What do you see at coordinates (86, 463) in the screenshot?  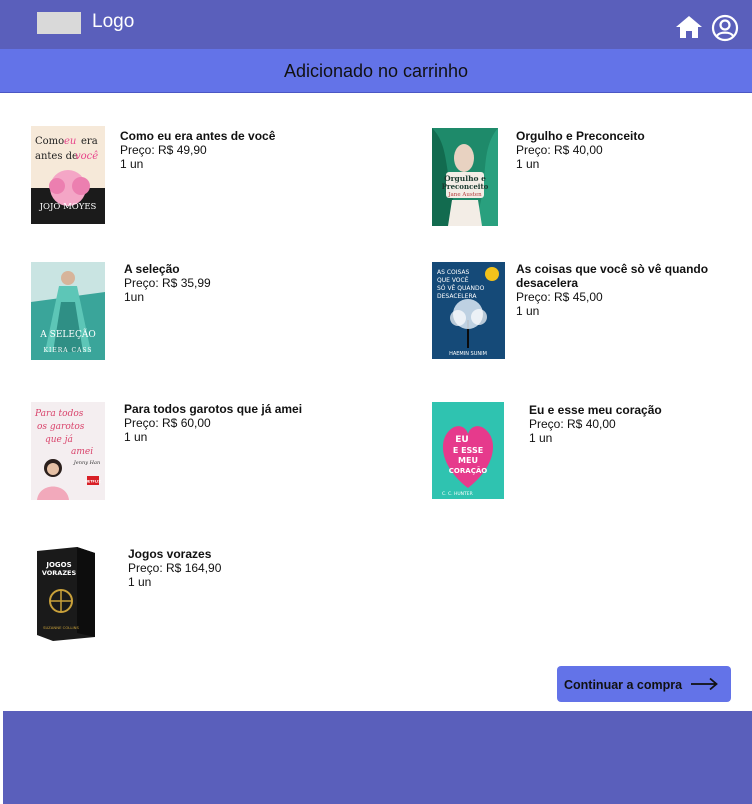 I see `cover-author-text: Jenny Han` at bounding box center [86, 463].